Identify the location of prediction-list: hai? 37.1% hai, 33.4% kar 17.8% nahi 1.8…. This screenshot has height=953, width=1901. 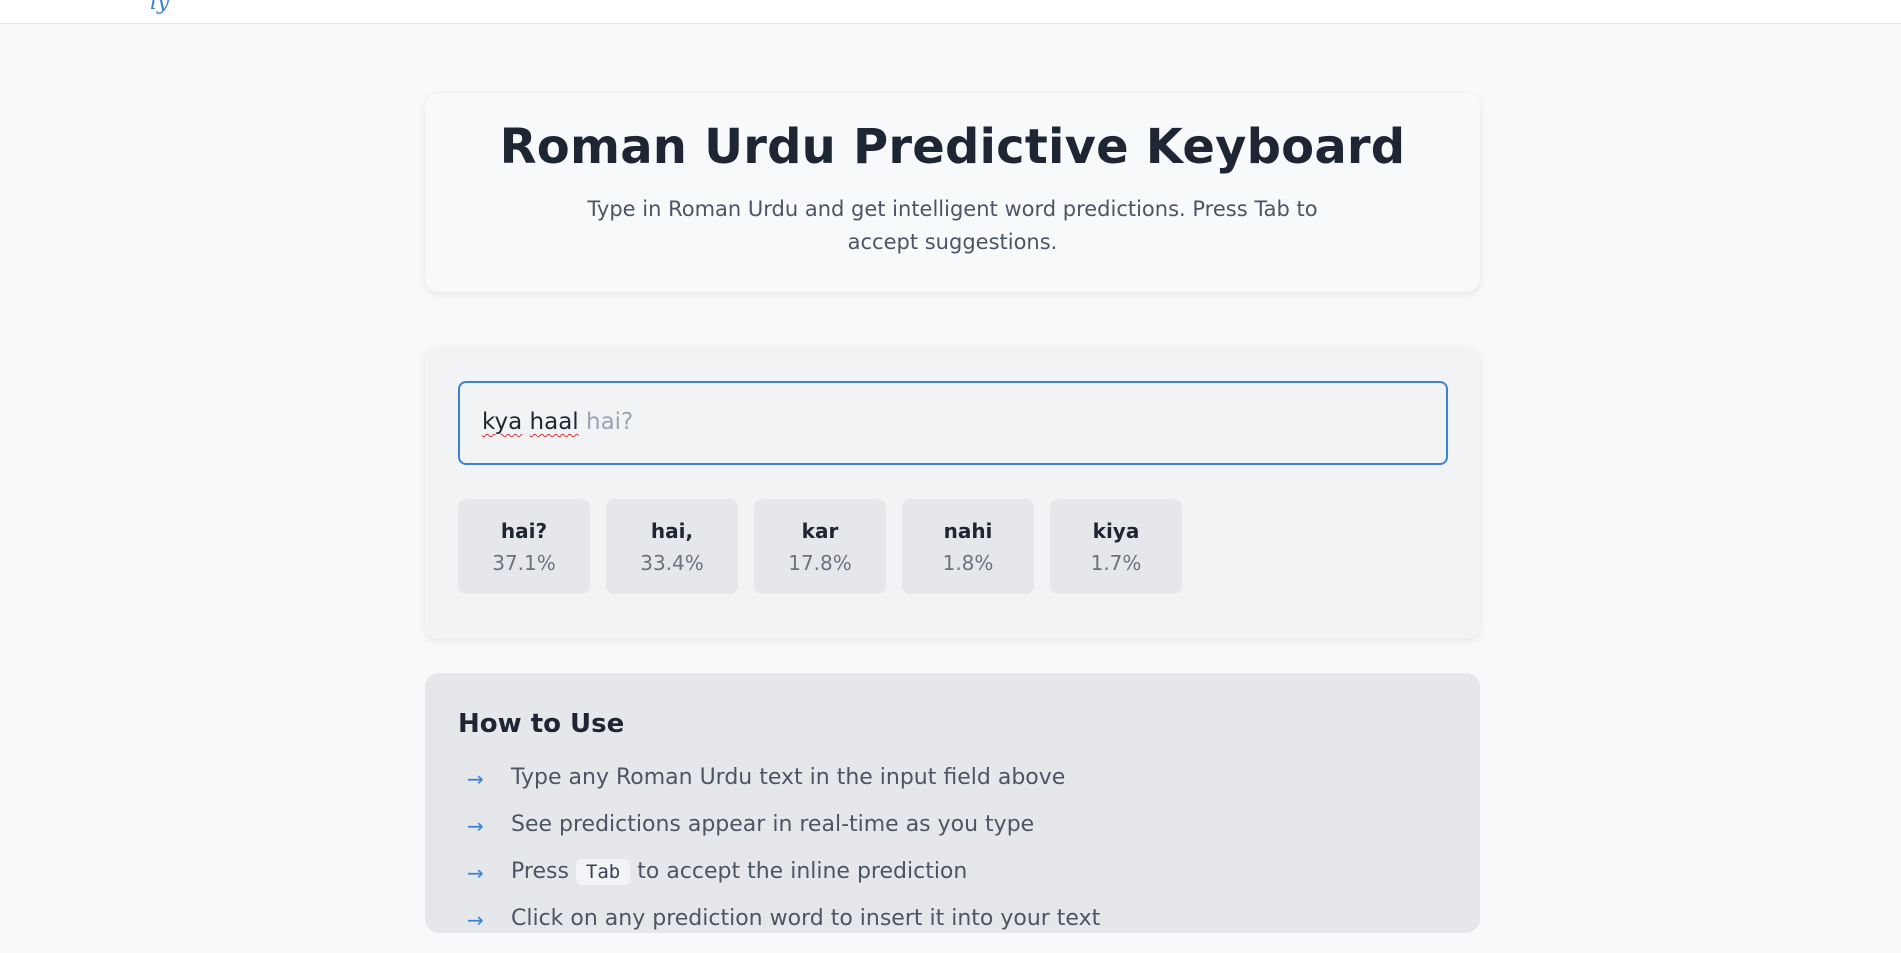
(820, 546).